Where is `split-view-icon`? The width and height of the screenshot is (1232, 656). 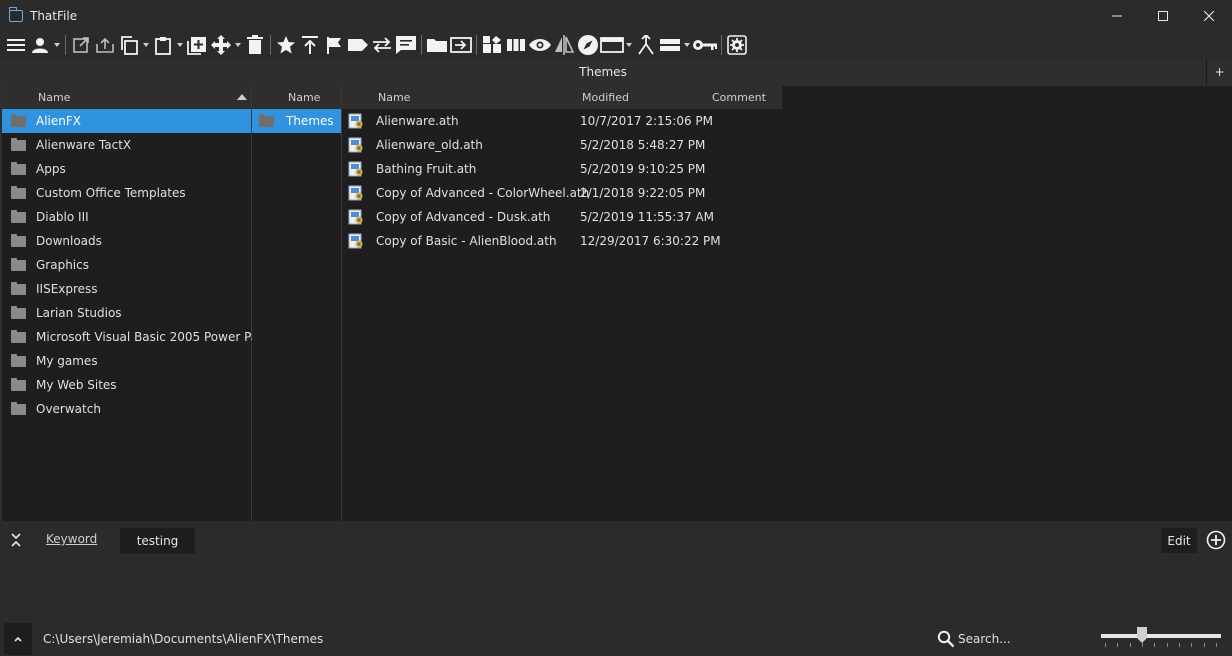
split-view-icon is located at coordinates (670, 44).